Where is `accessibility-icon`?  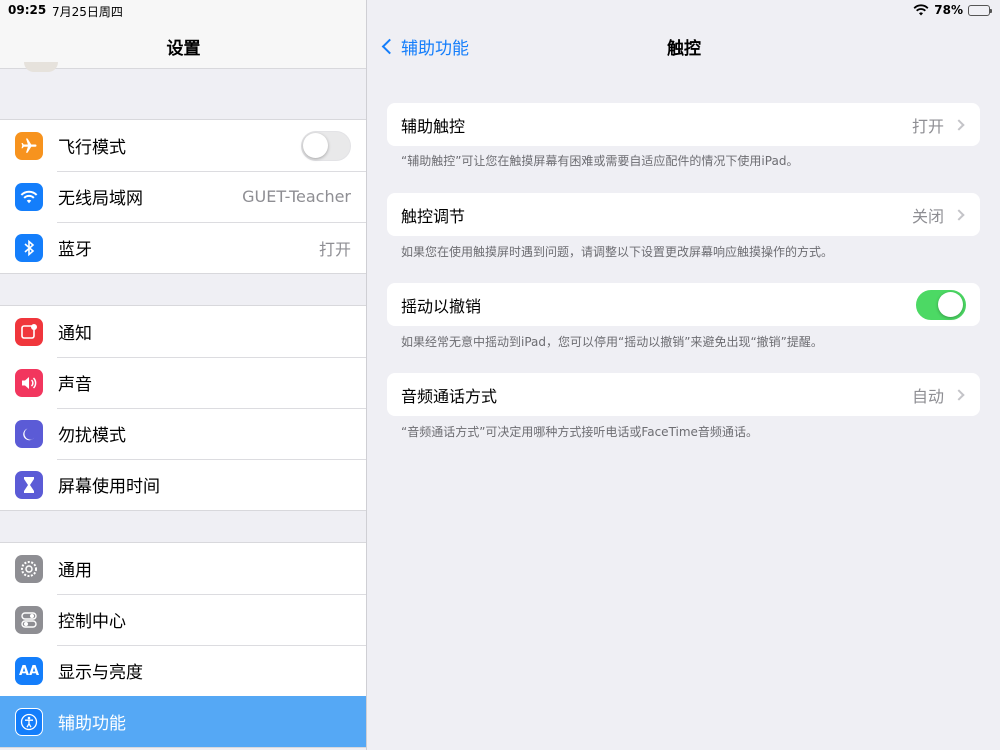
accessibility-icon is located at coordinates (29, 722).